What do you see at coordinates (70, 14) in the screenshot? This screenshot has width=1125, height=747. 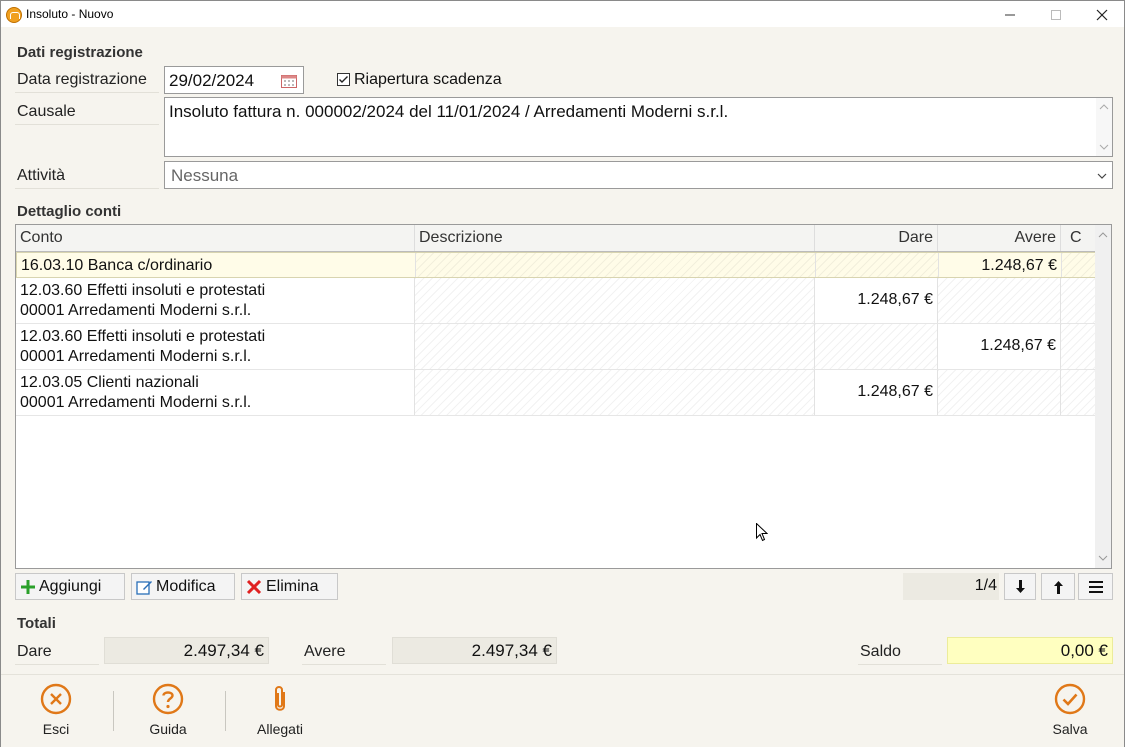 I see `window-title: Insoluto - Nuovo` at bounding box center [70, 14].